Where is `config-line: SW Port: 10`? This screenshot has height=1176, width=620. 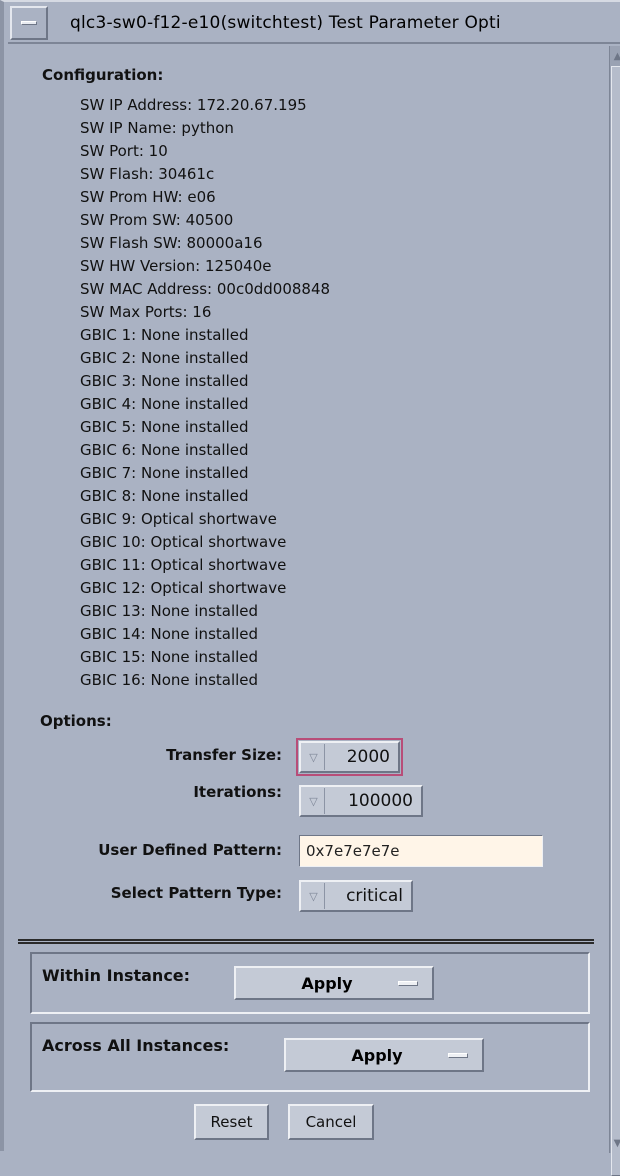
config-line: SW Port: 10 is located at coordinates (124, 151).